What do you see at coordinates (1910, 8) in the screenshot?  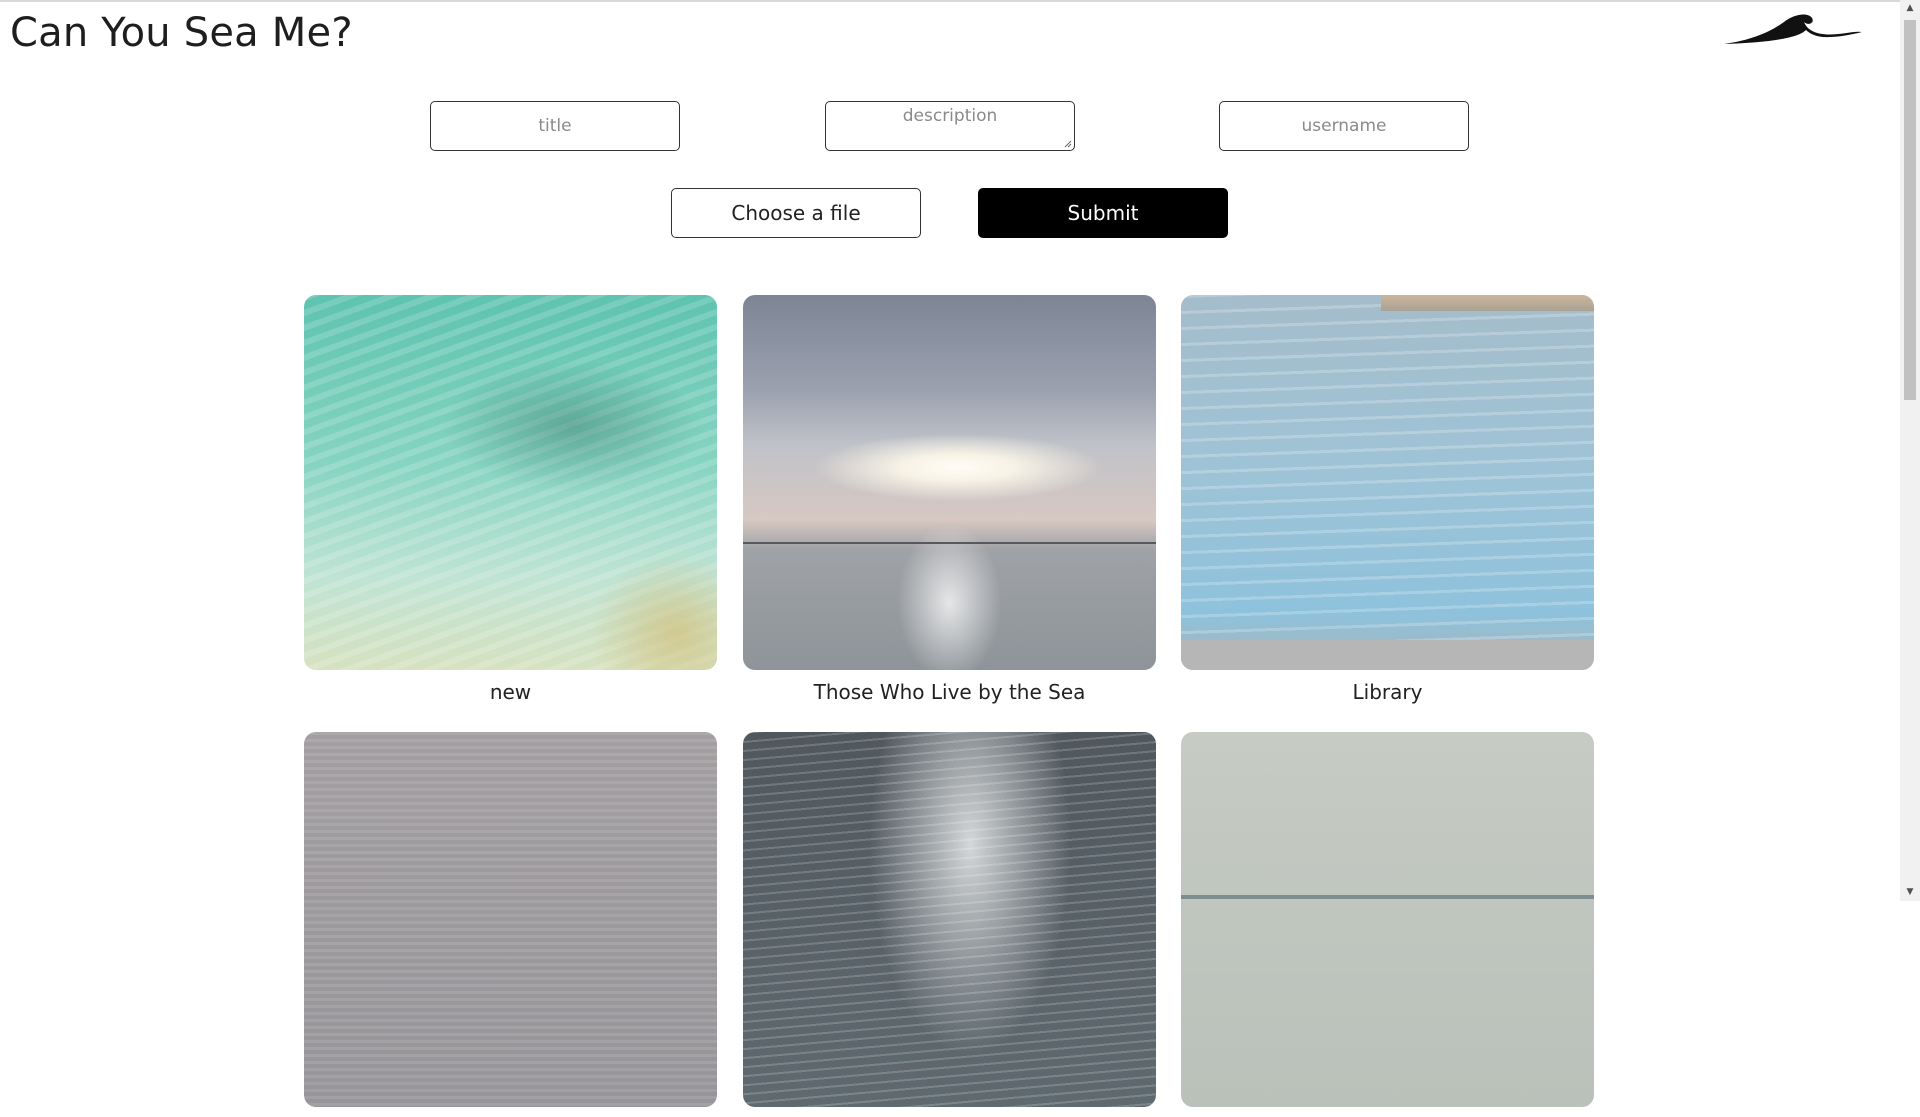 I see `scroll-up-arrow-icon: ▲` at bounding box center [1910, 8].